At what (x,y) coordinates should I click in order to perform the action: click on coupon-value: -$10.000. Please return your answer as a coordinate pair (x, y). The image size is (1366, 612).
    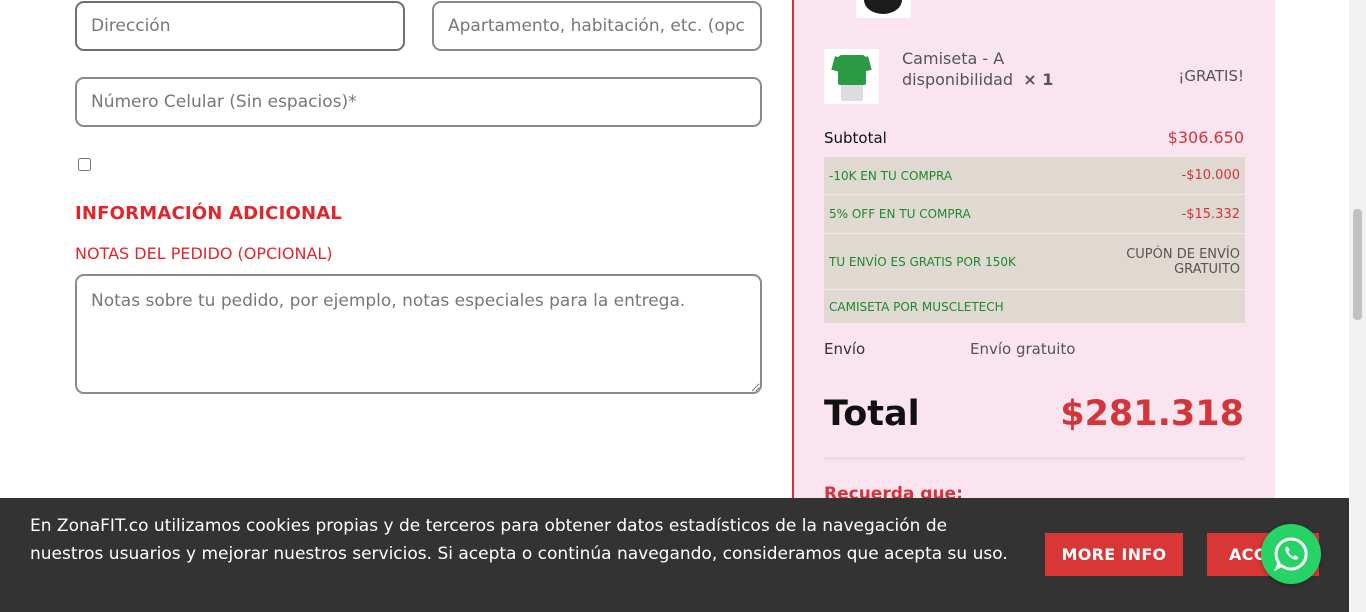
    Looking at the image, I should click on (1210, 175).